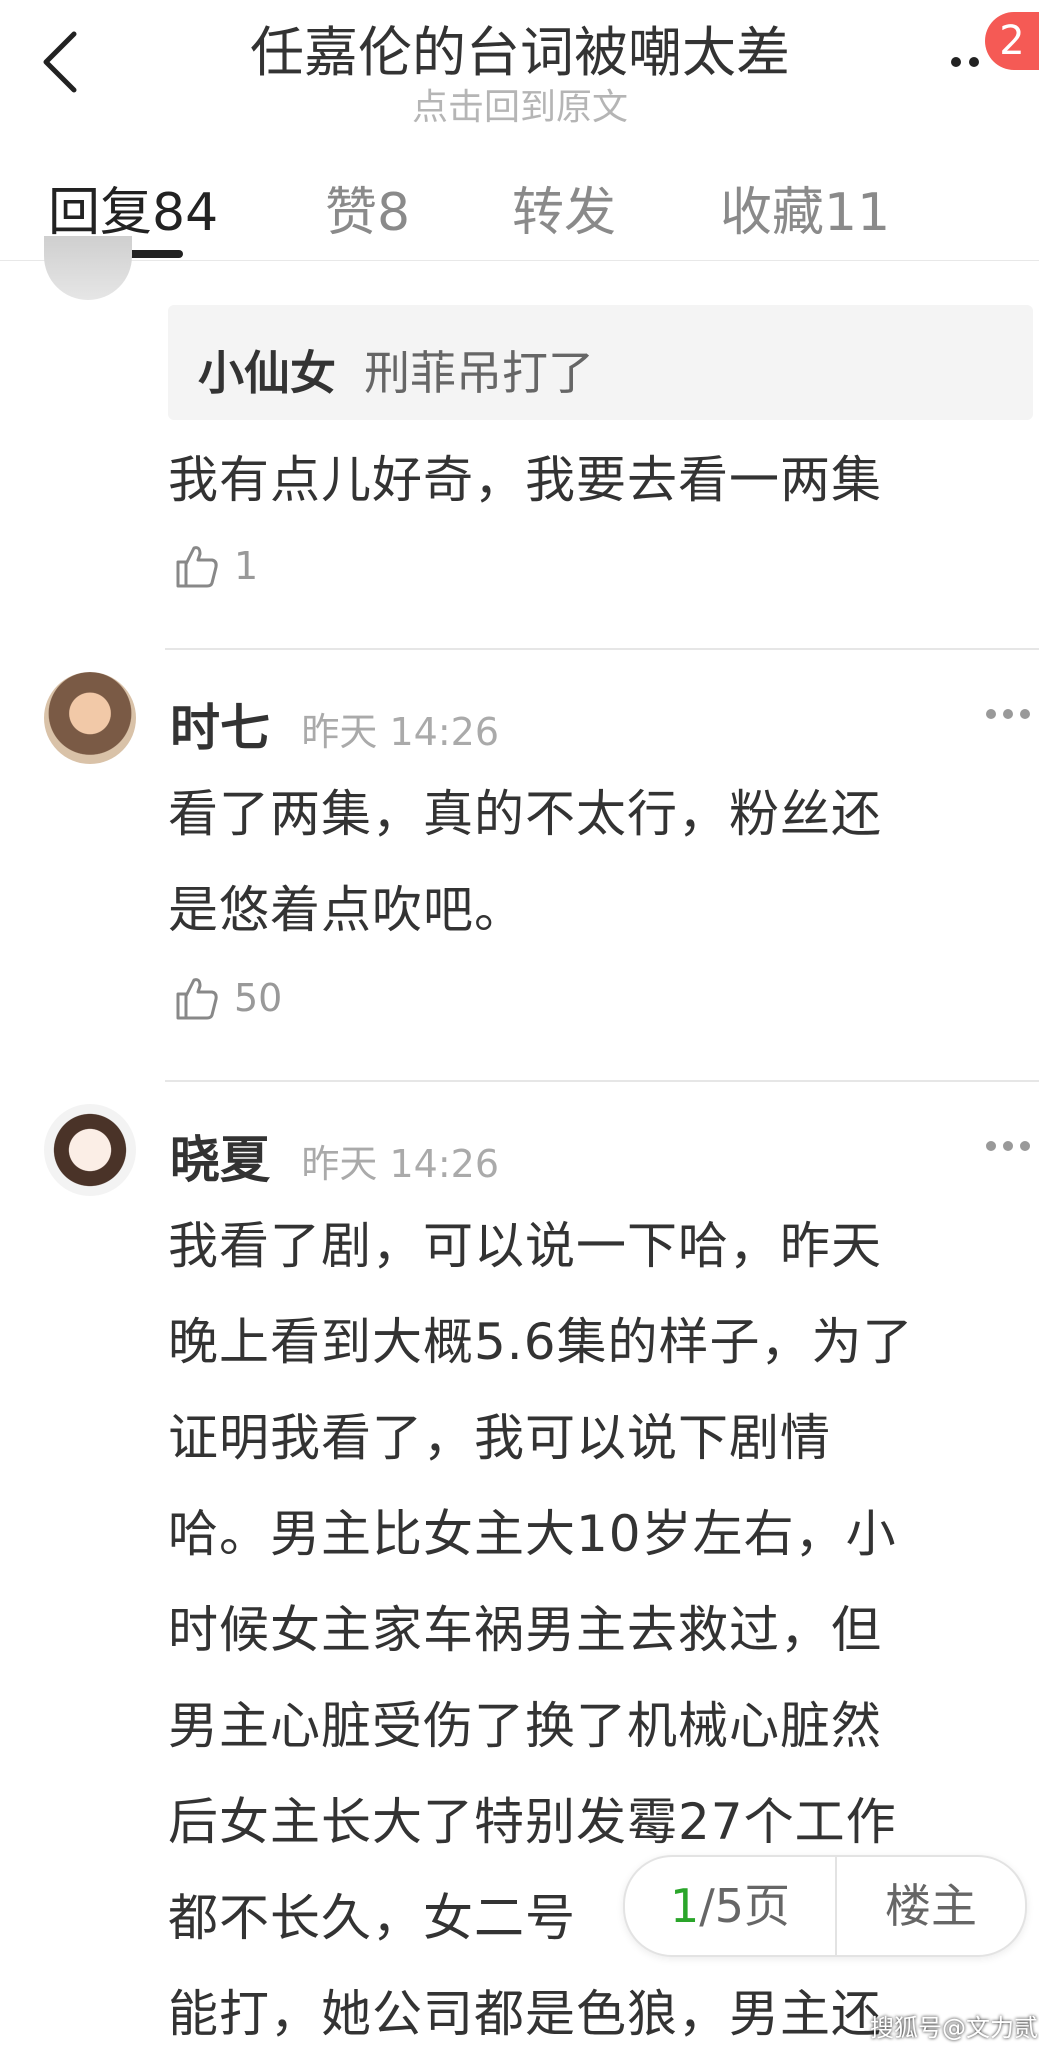 Image resolution: width=1039 pixels, height=2062 pixels. I want to click on tab-likes-label: 赞, so click(351, 213).